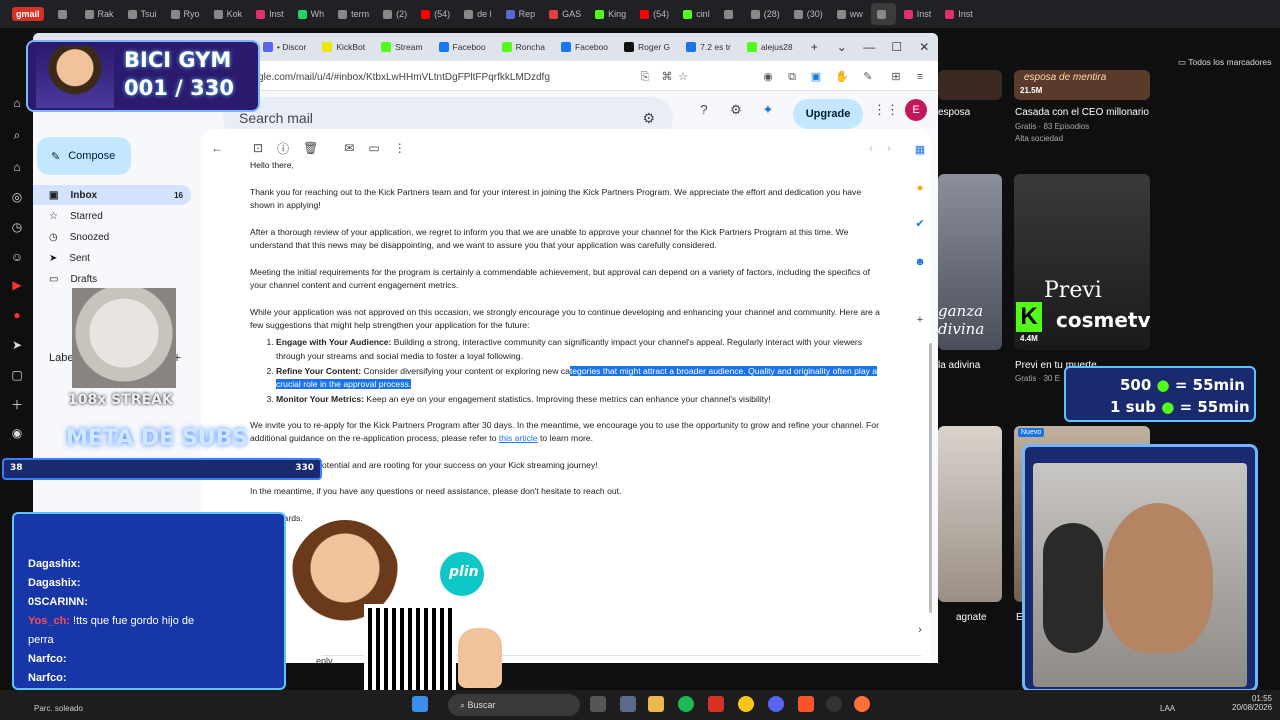 The height and width of the screenshot is (720, 1280). What do you see at coordinates (112, 258) in the screenshot?
I see `sidebar-item: ➤ Sent` at bounding box center [112, 258].